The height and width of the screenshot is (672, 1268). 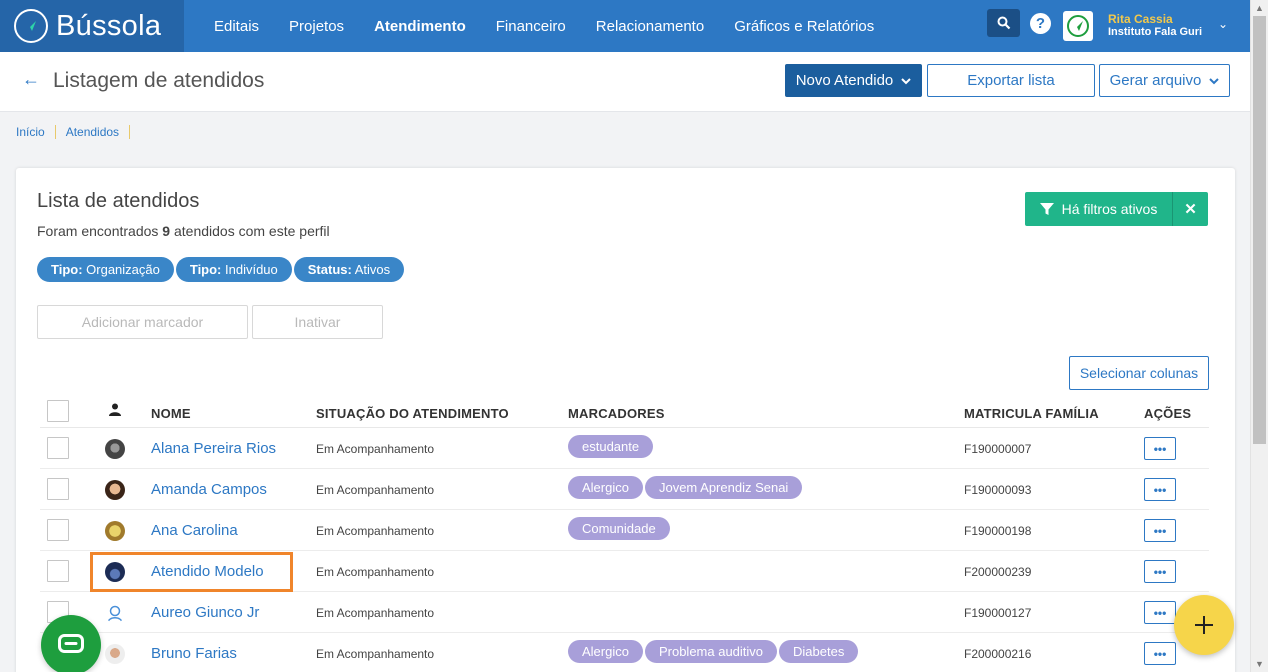 What do you see at coordinates (194, 530) in the screenshot?
I see `attendee-name-link: Ana Carolina` at bounding box center [194, 530].